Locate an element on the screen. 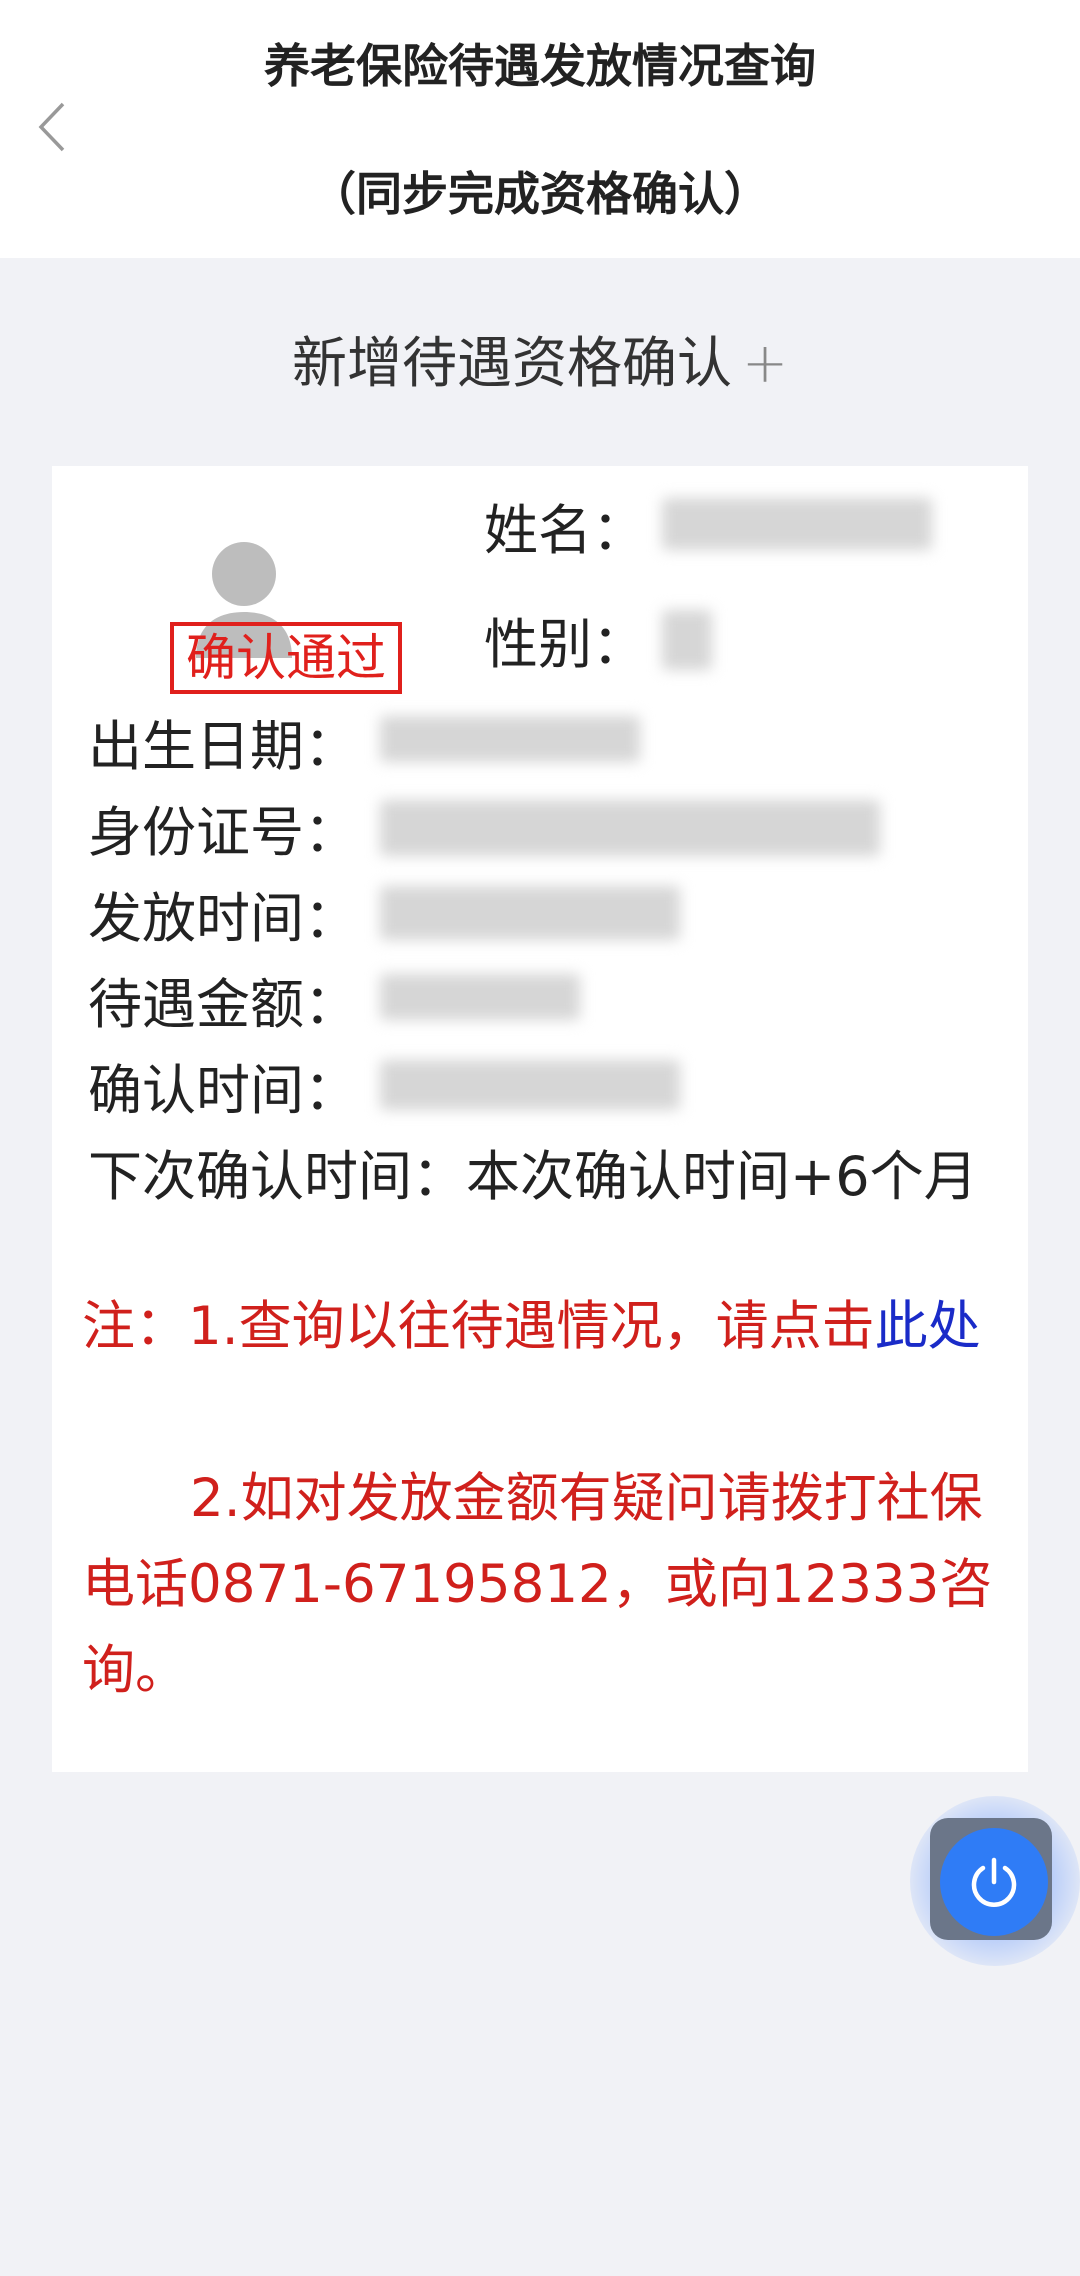 Image resolution: width=1080 pixels, height=2276 pixels. birth-date-value-redacted is located at coordinates (510, 739).